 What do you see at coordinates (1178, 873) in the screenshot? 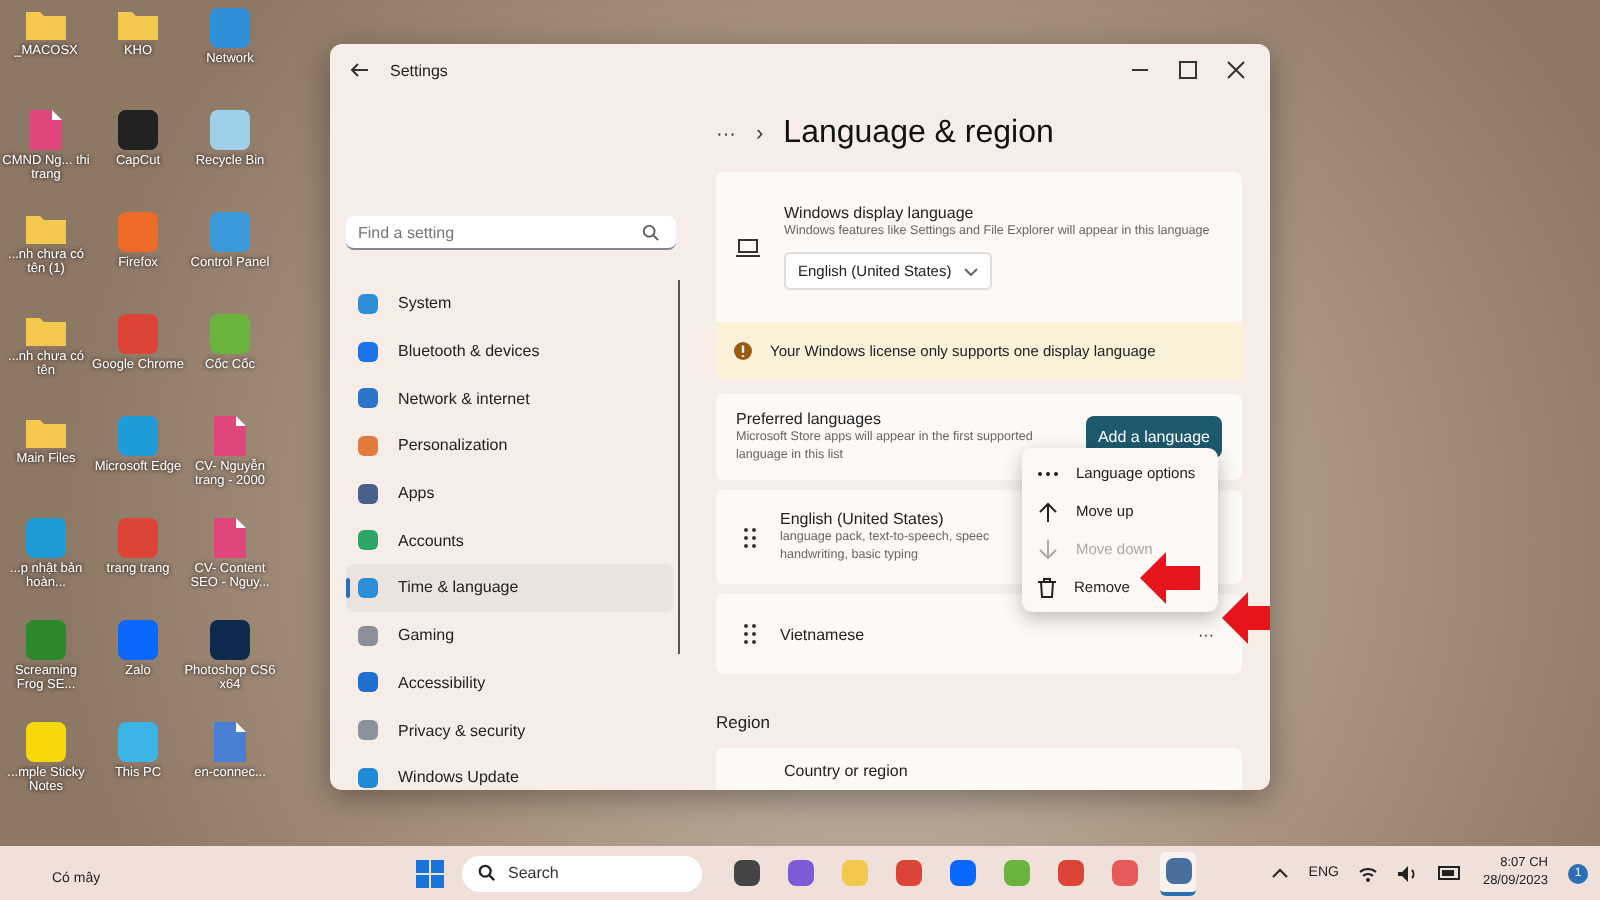
I see `taskbar-app-button` at bounding box center [1178, 873].